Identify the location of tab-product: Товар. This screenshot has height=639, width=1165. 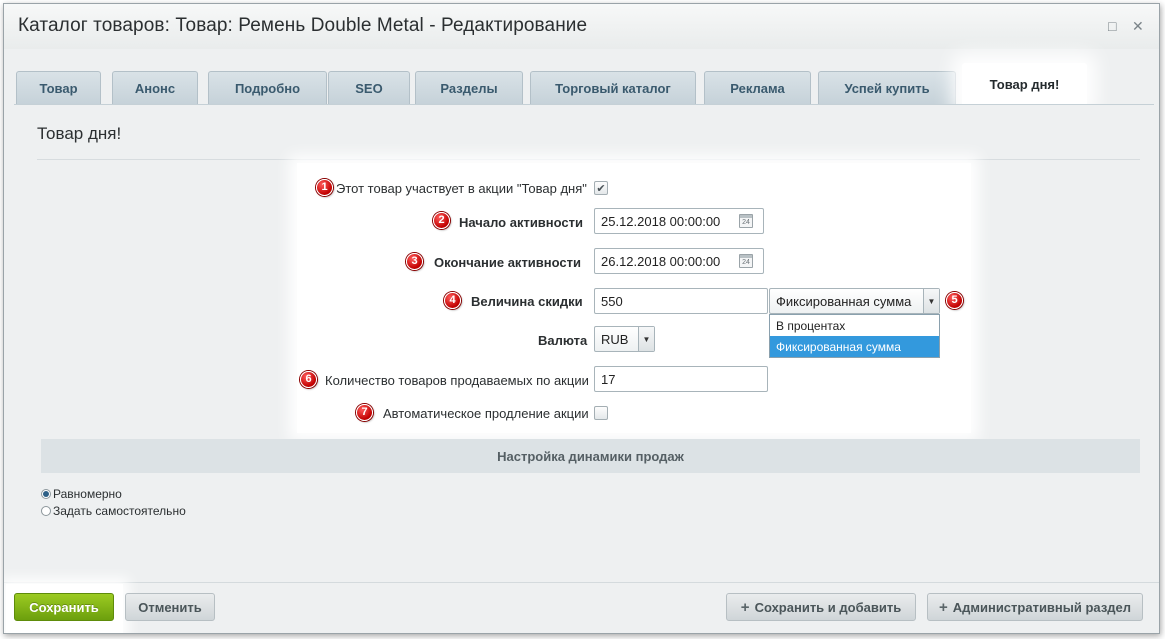
(58, 87).